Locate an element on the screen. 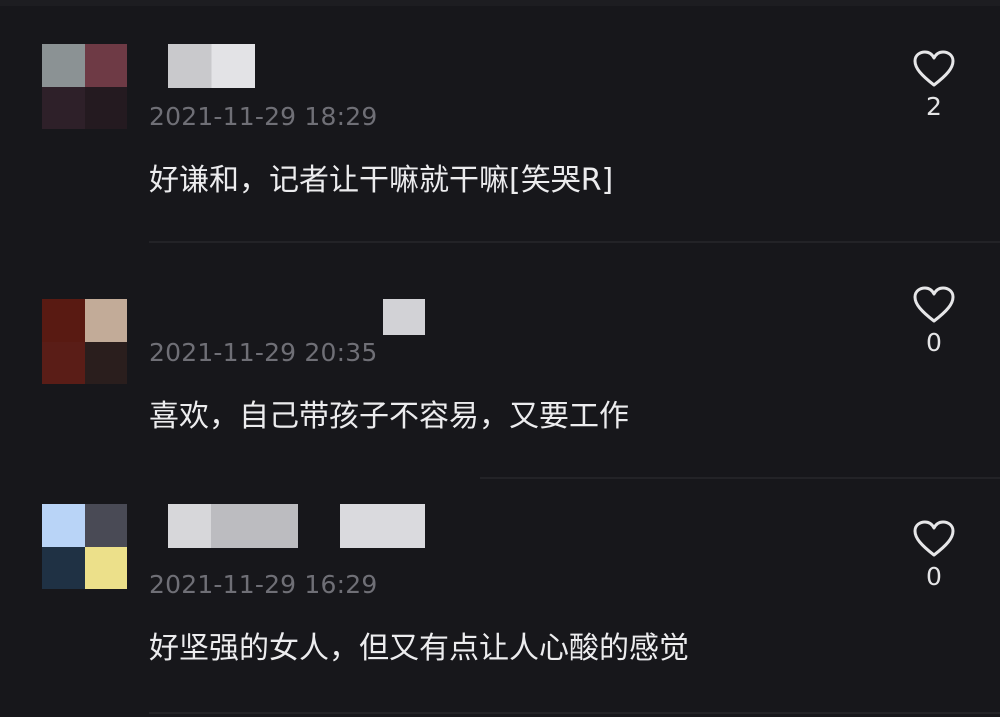 This screenshot has height=717, width=1000. comment-text: 好坚强的女人，但又有点让人心酸的感觉 is located at coordinates (419, 648).